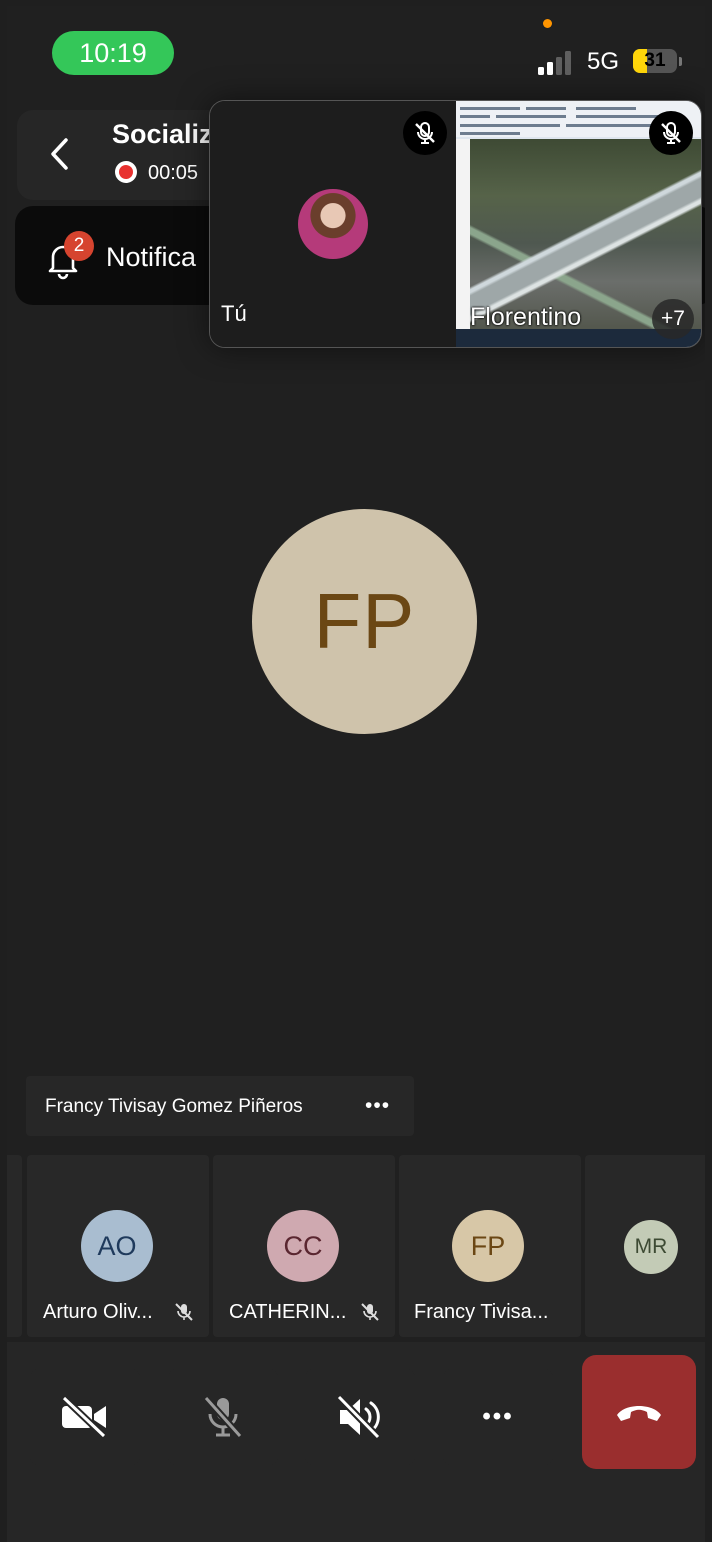  What do you see at coordinates (14, 1246) in the screenshot?
I see `participant-card` at bounding box center [14, 1246].